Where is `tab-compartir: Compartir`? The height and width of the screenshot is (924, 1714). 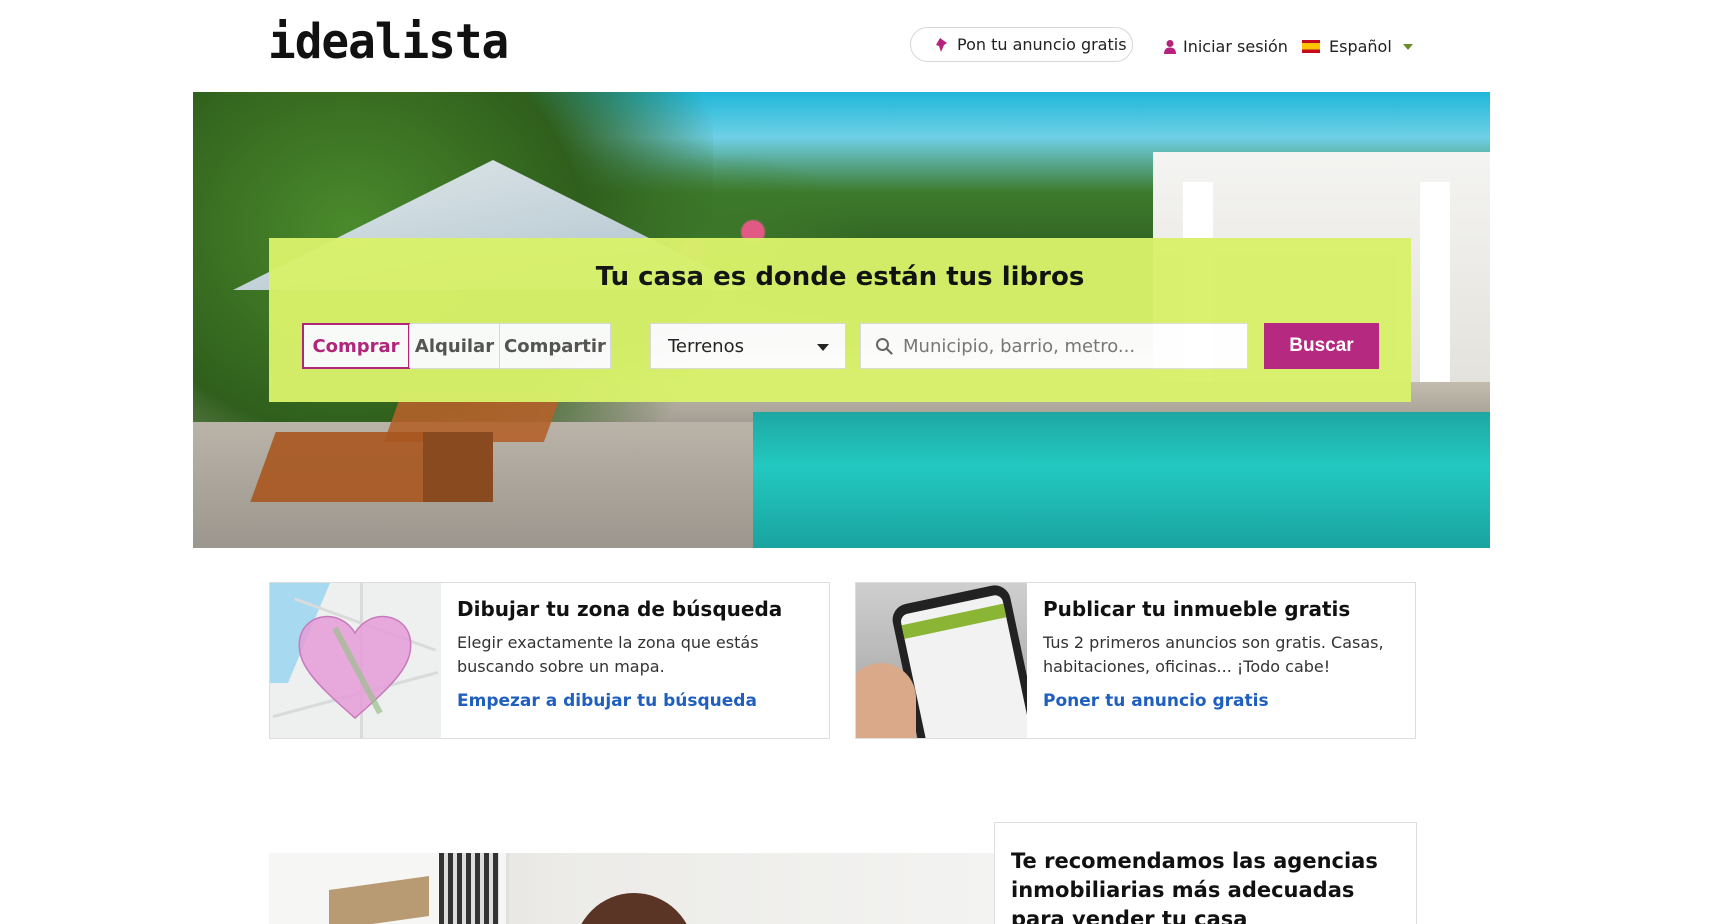 tab-compartir: Compartir is located at coordinates (554, 346).